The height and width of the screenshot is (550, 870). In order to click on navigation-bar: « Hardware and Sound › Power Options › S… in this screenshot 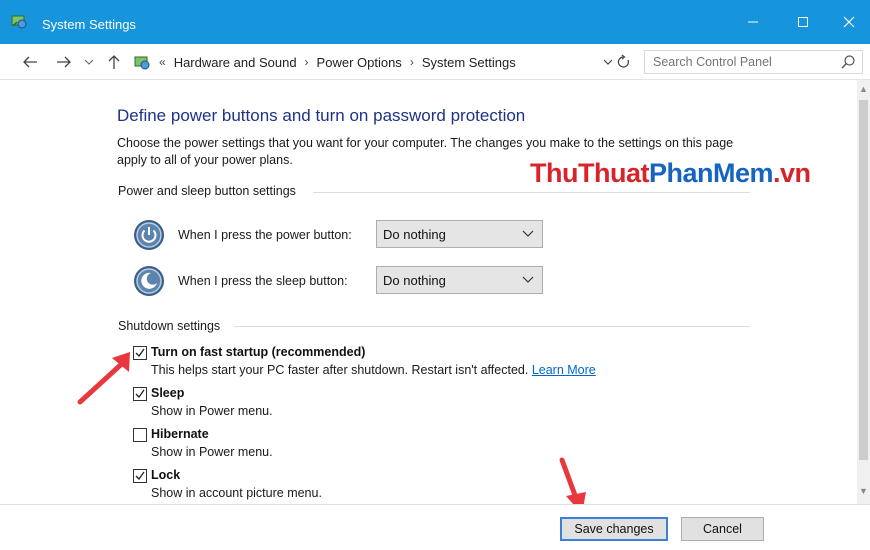, I will do `click(435, 62)`.